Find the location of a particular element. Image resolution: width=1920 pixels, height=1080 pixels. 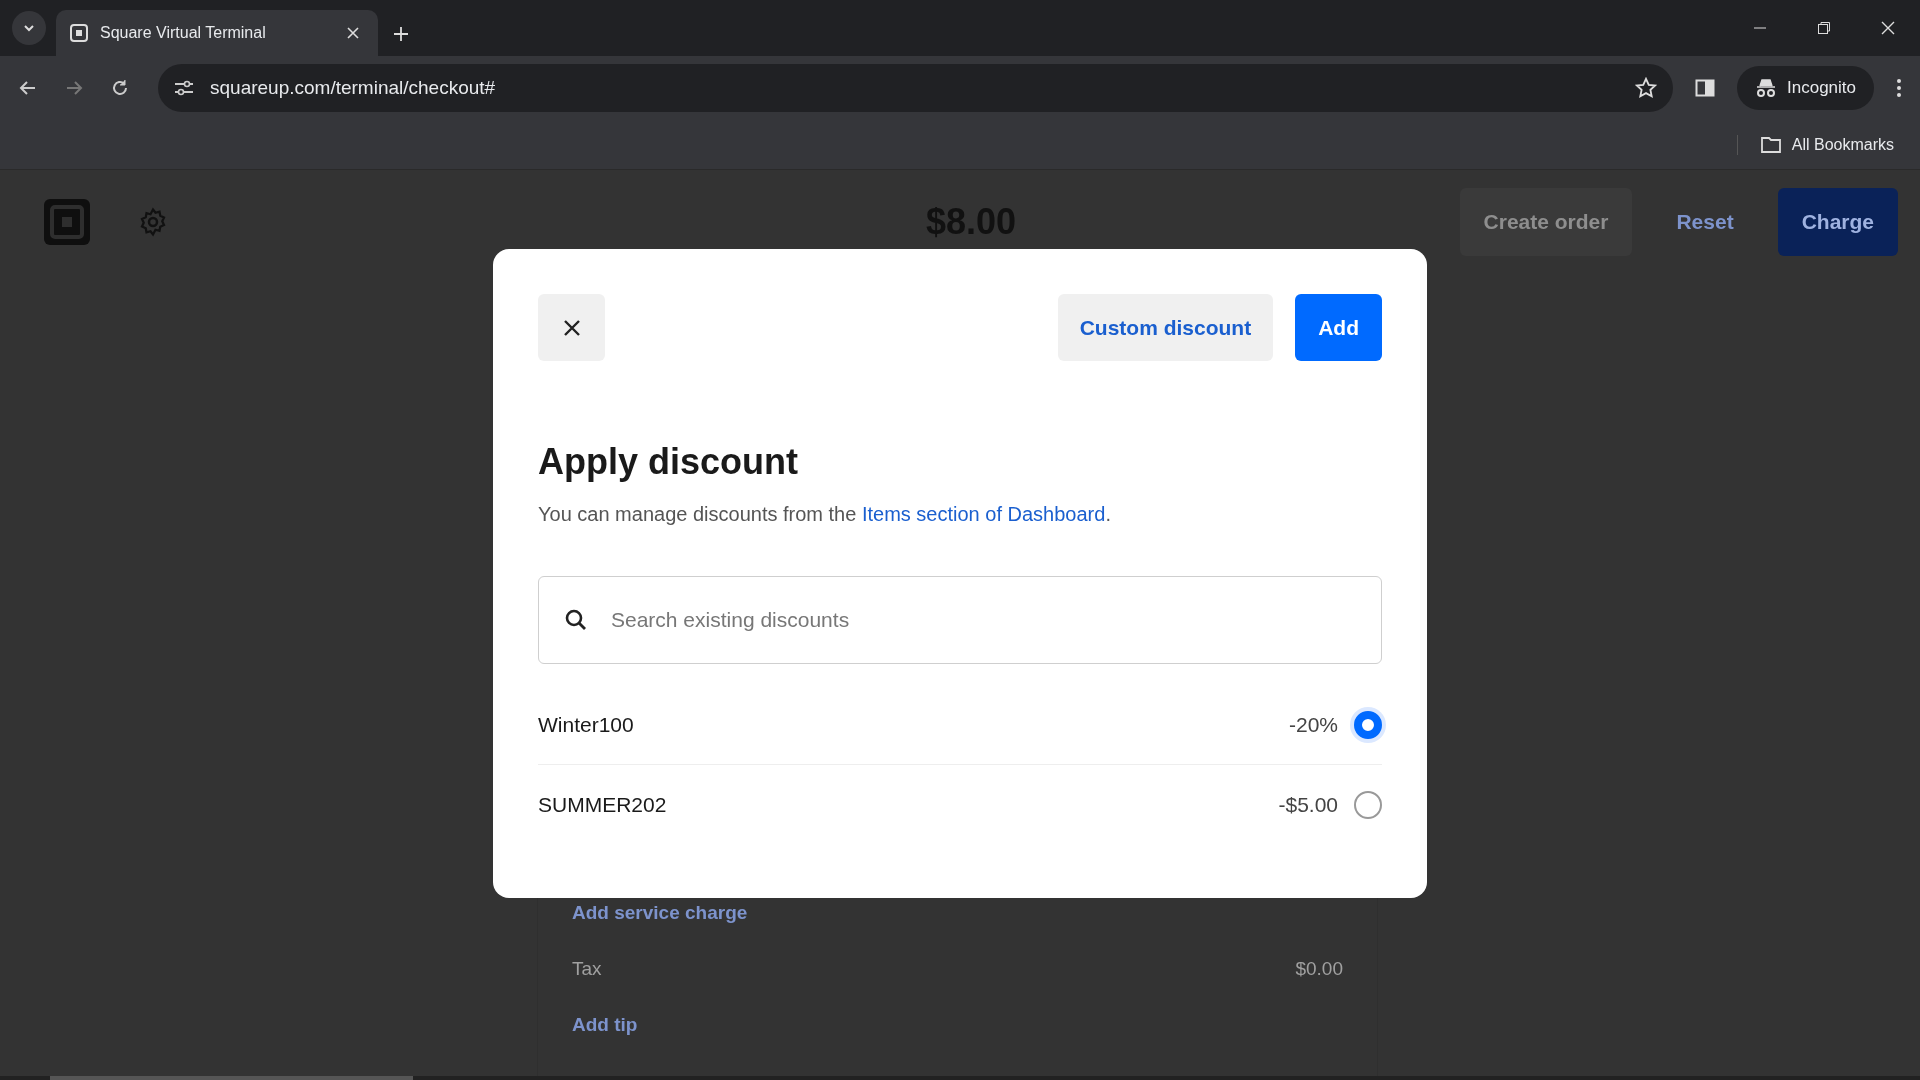

incognito-button: Incognito is located at coordinates (1805, 88).